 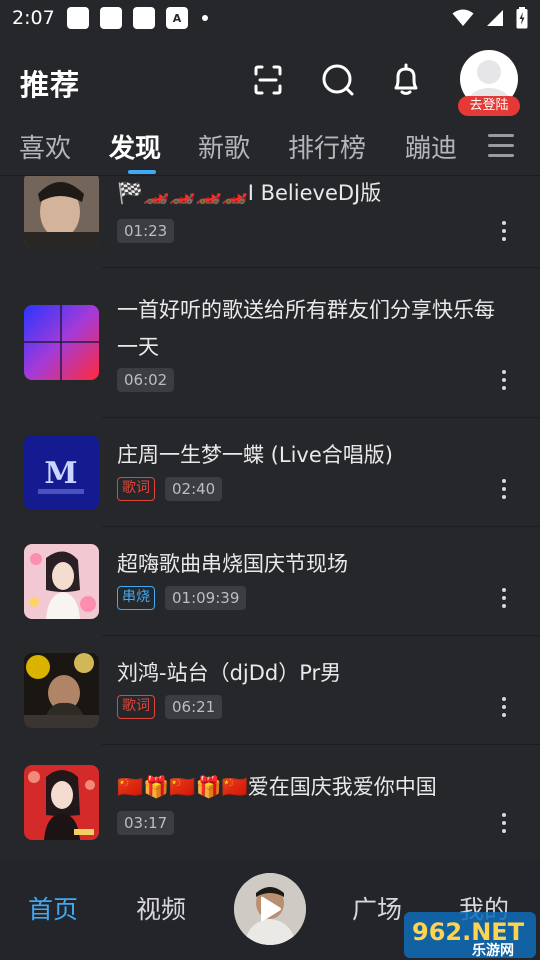 I want to click on song-meta: 歌词 06:21, so click(x=170, y=707).